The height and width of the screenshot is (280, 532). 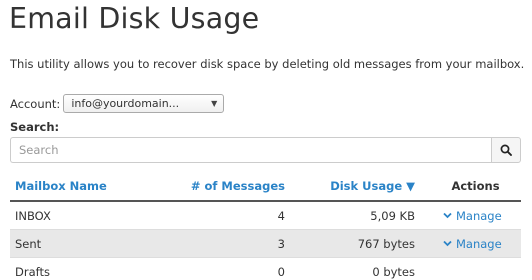 What do you see at coordinates (28, 243) in the screenshot?
I see `mailbox-name: Sent` at bounding box center [28, 243].